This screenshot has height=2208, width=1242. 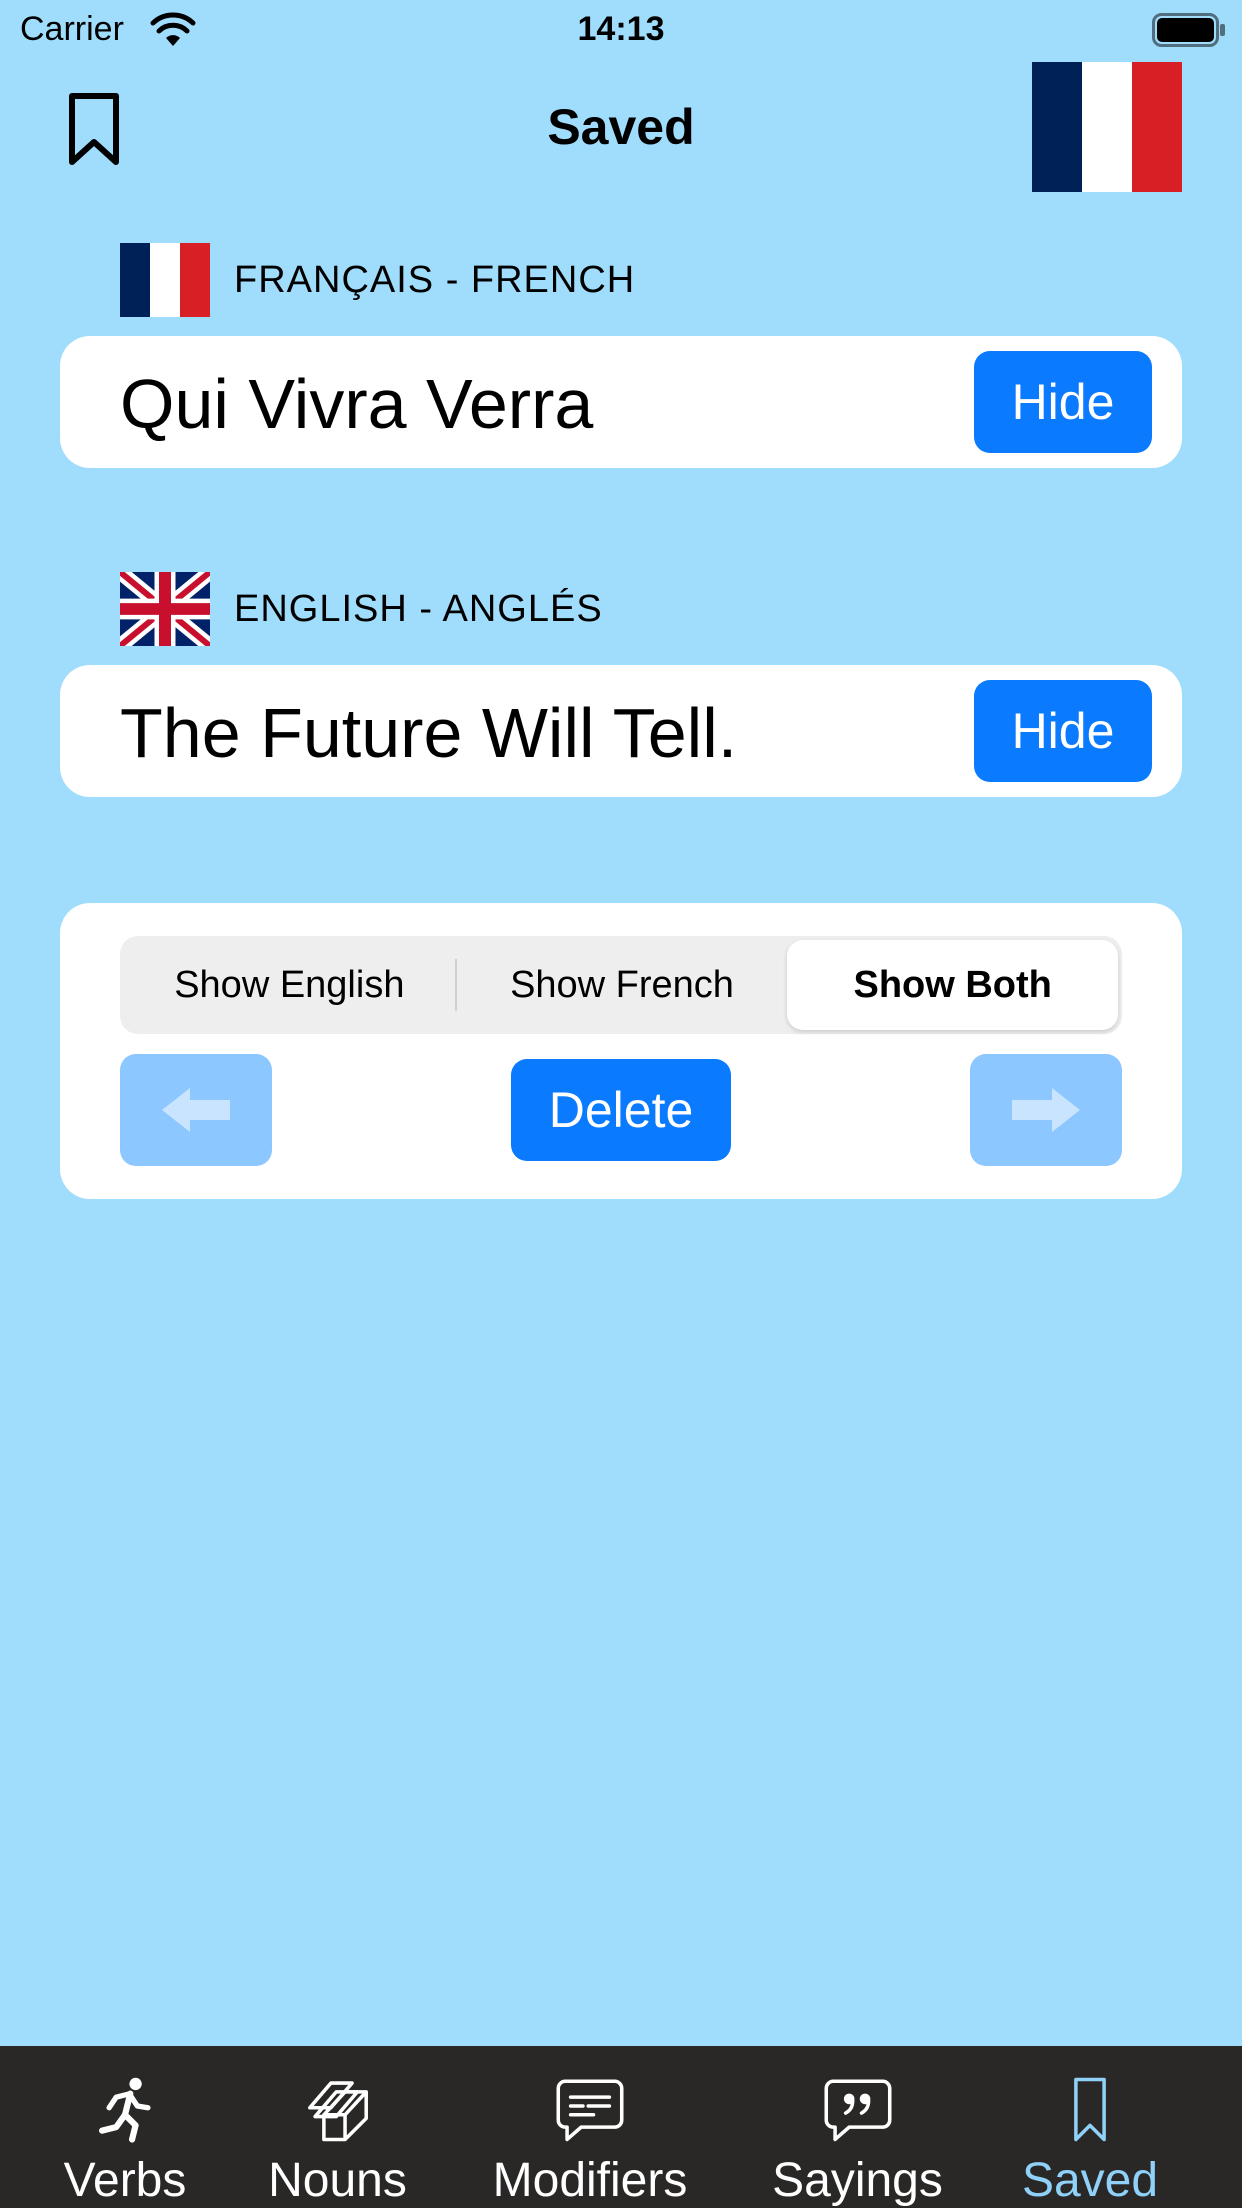 I want to click on tab-sayings: Sayings, so click(x=857, y=2127).